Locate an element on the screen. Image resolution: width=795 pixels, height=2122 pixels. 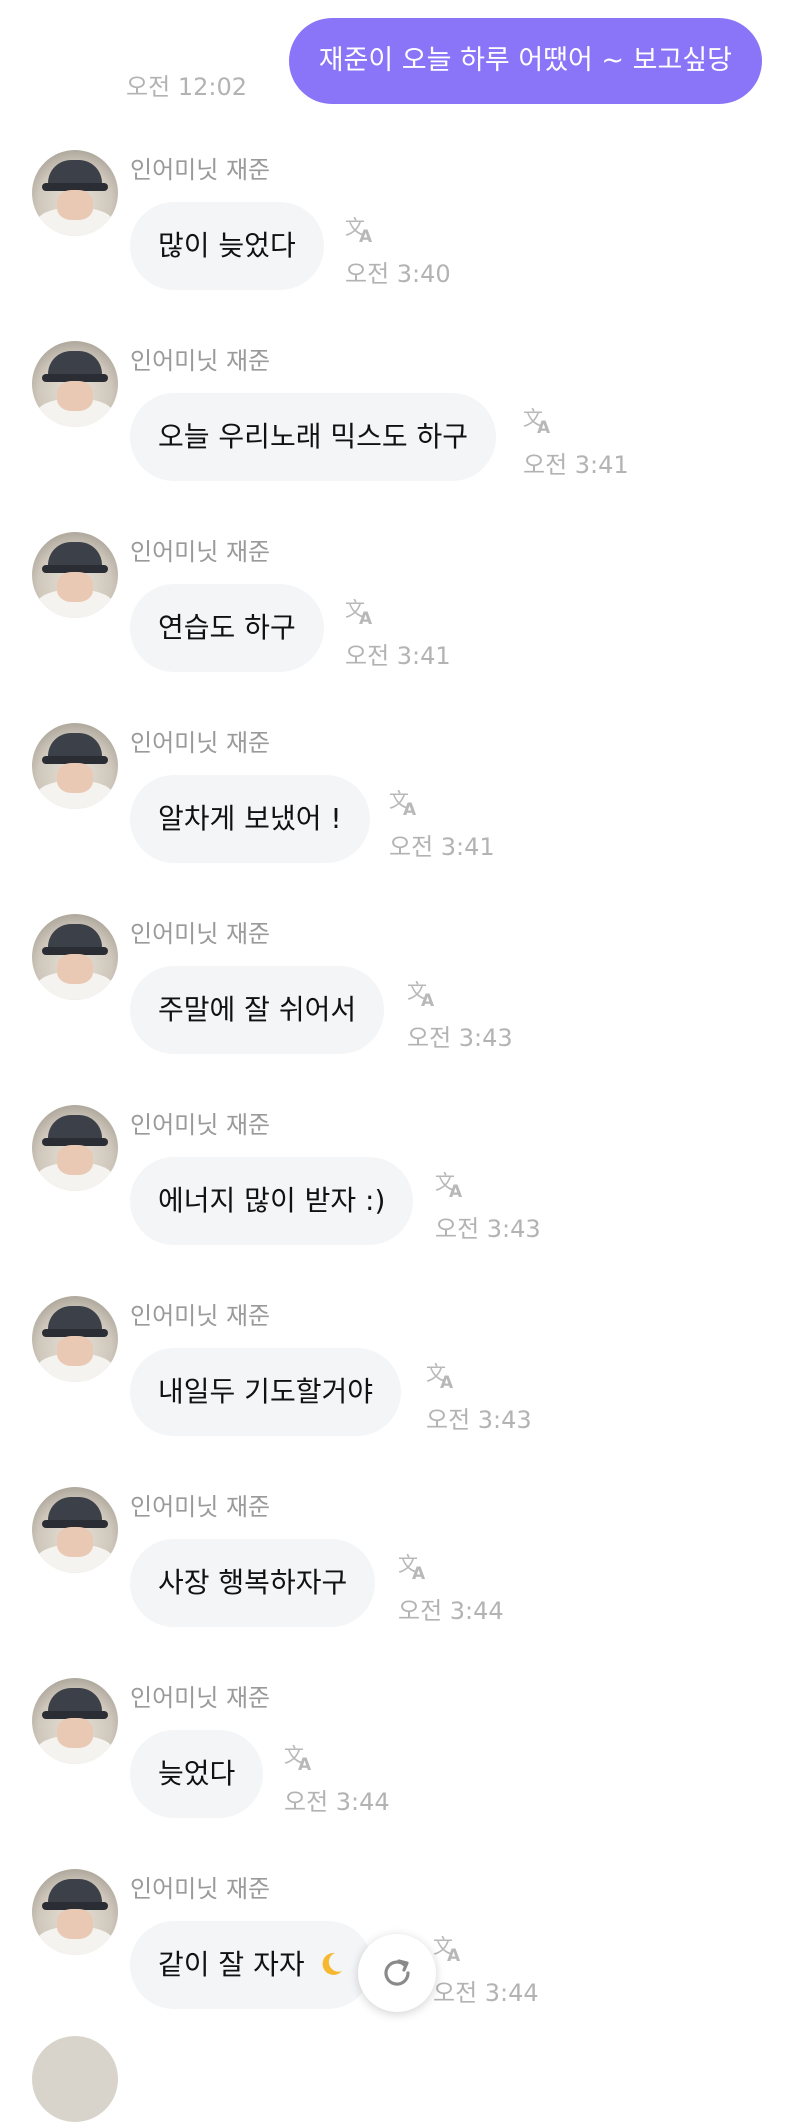
crescent-moon-icon is located at coordinates (332, 1963).